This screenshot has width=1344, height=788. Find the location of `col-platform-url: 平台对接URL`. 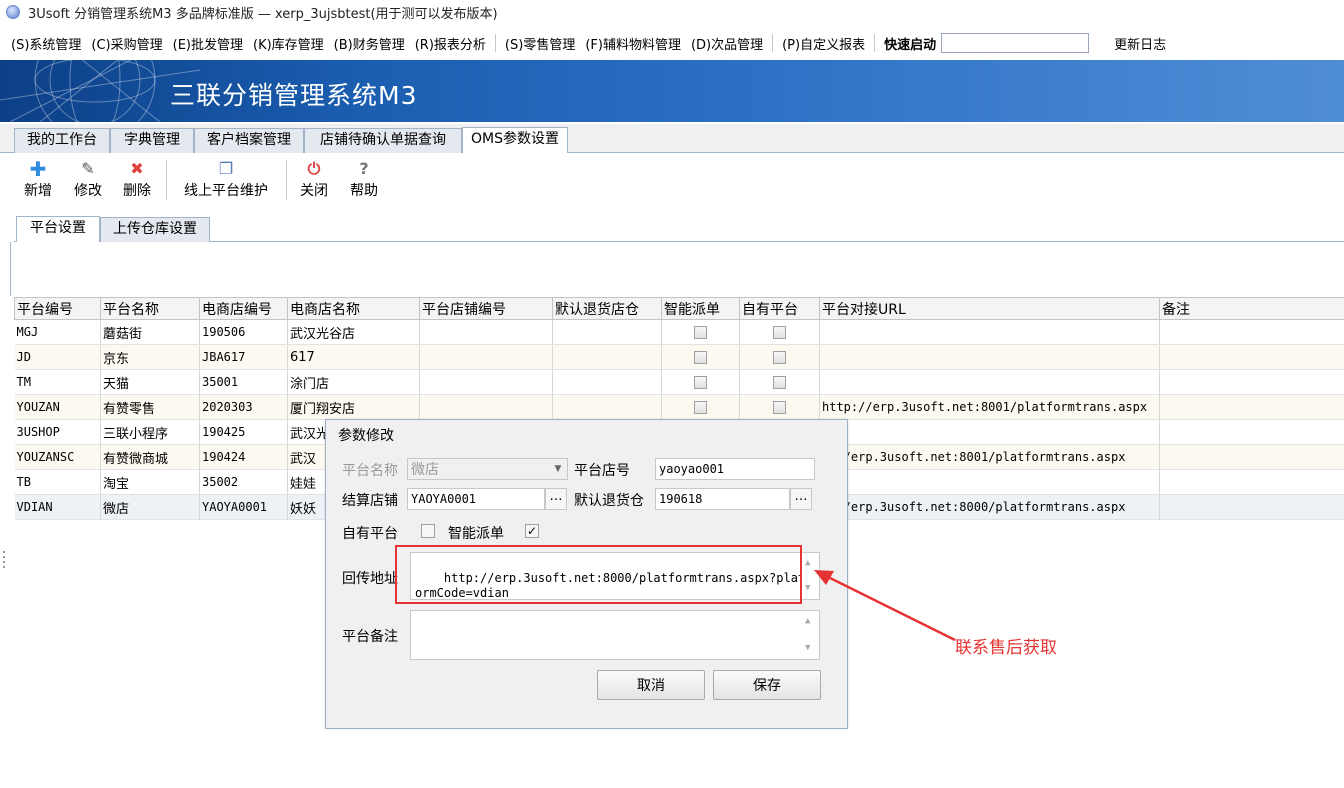

col-platform-url: 平台对接URL is located at coordinates (989, 308).